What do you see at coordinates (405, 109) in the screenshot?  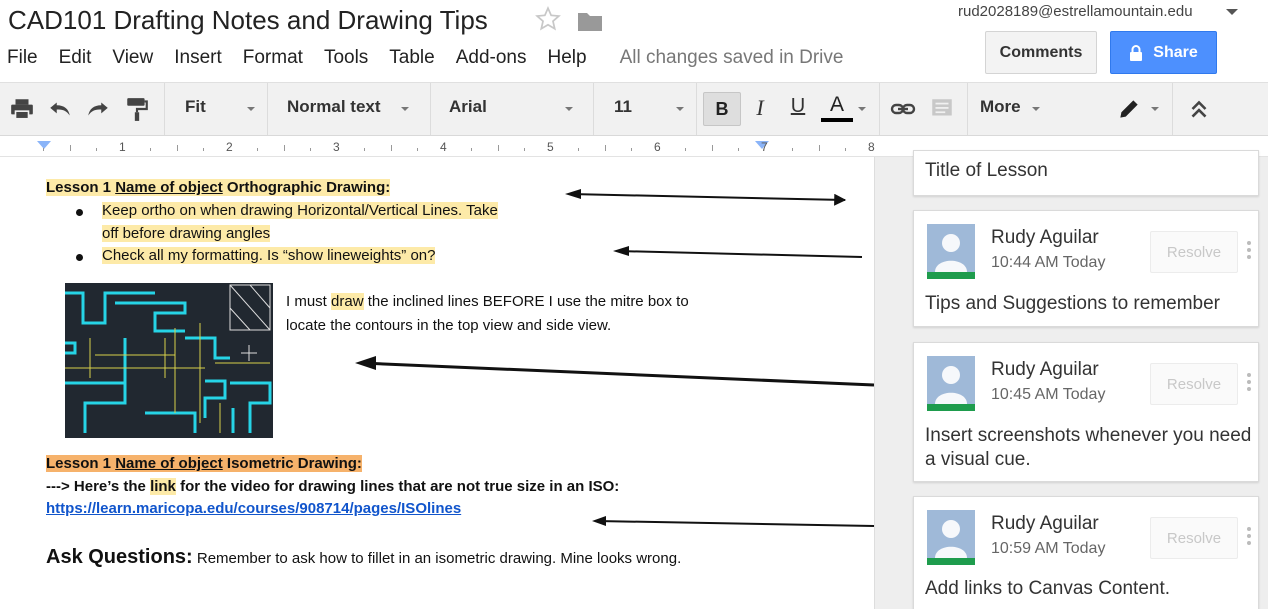 I see `style-caret-icon` at bounding box center [405, 109].